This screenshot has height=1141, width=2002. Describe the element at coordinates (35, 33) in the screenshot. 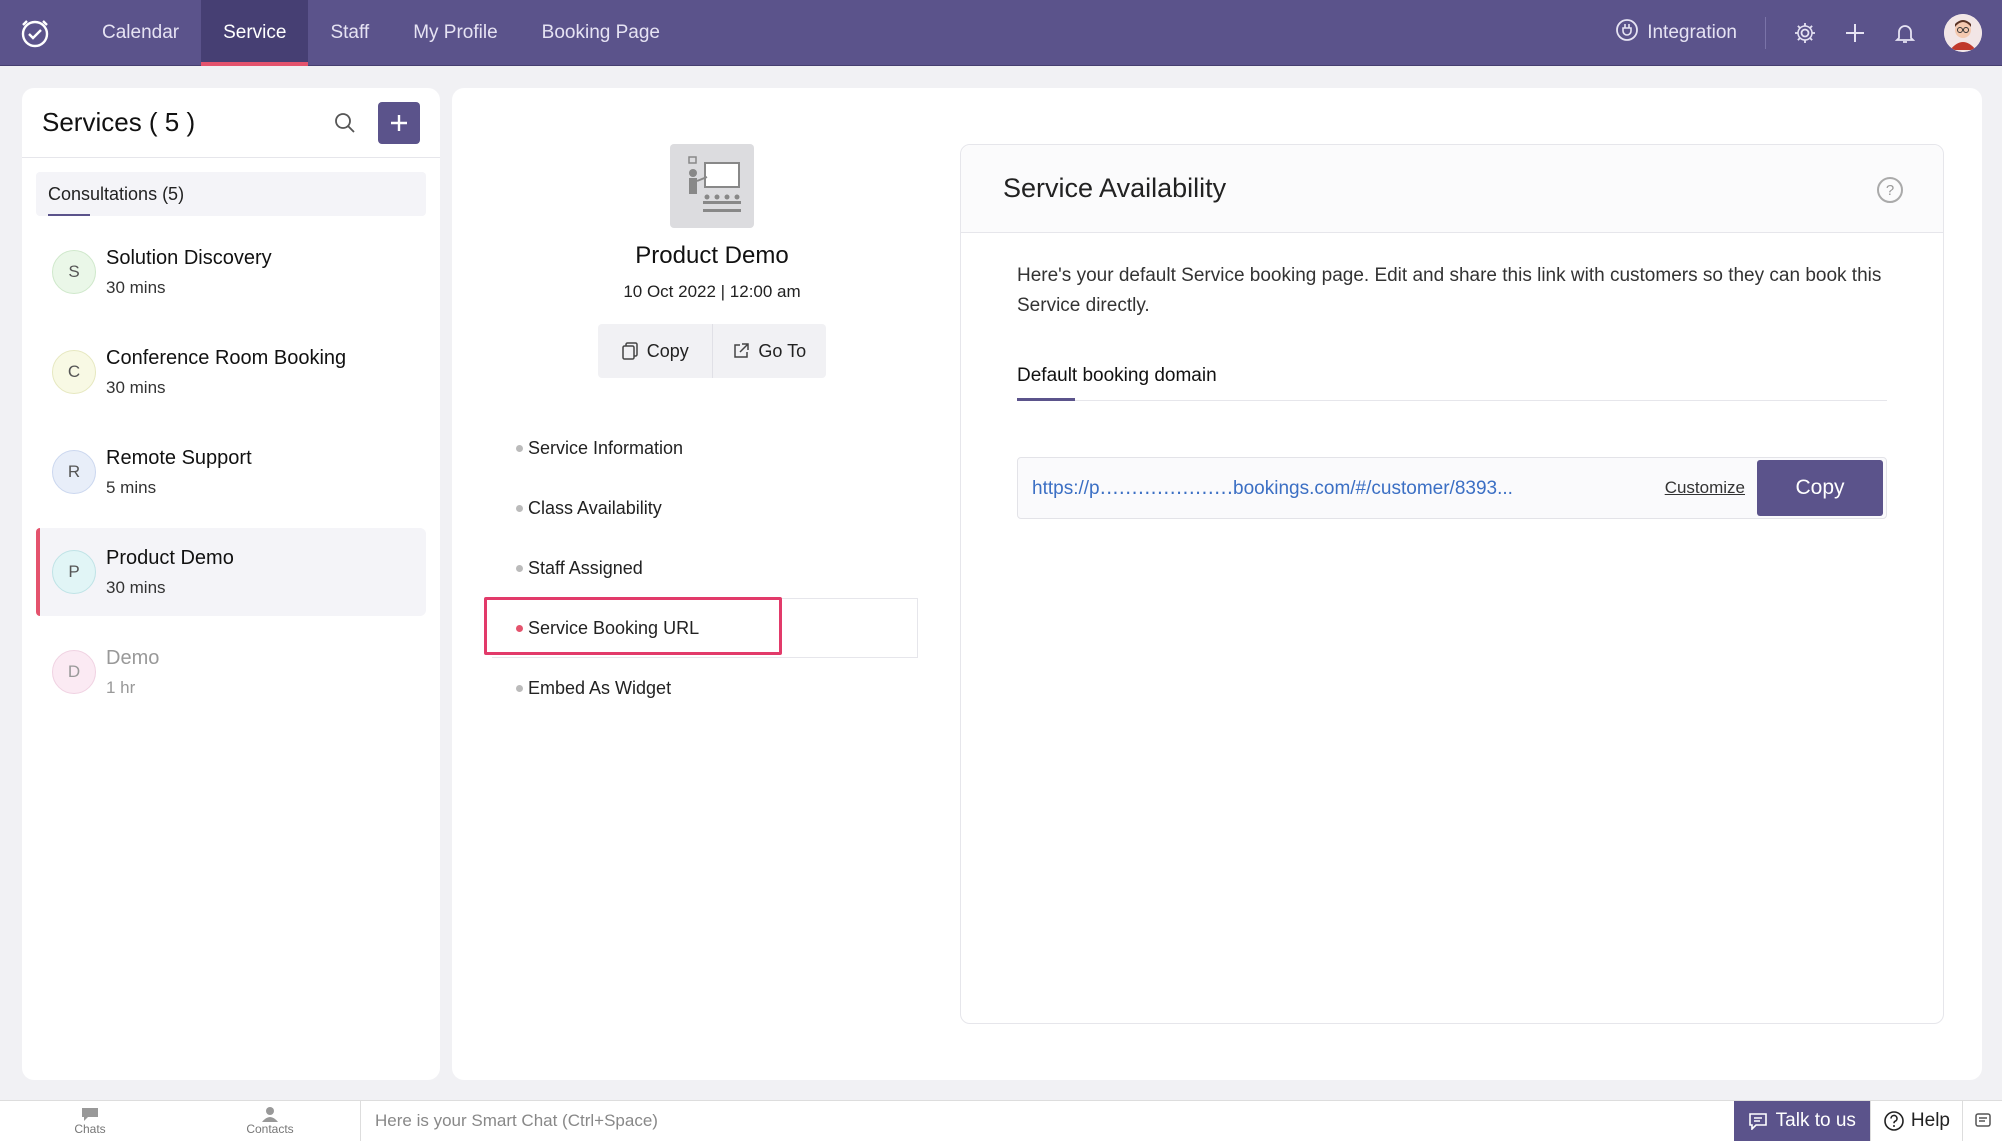

I see `app-logo-icon` at that location.